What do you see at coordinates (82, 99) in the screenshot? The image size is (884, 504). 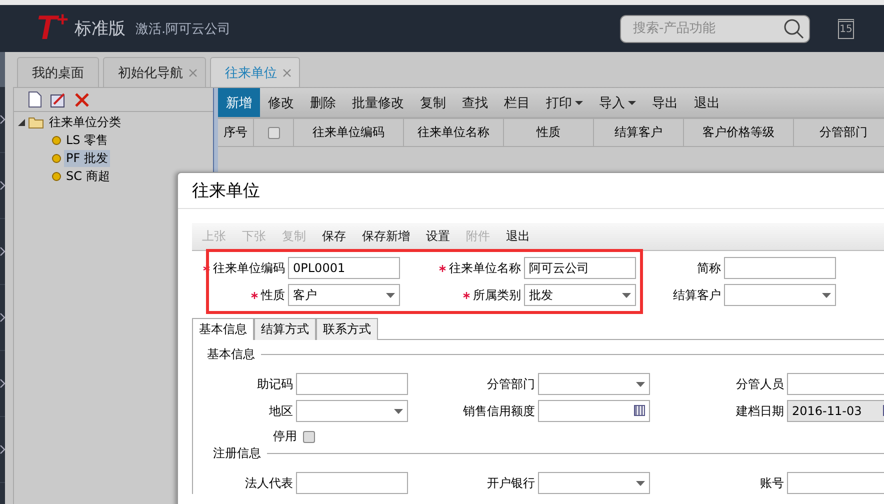 I see `delete-icon` at bounding box center [82, 99].